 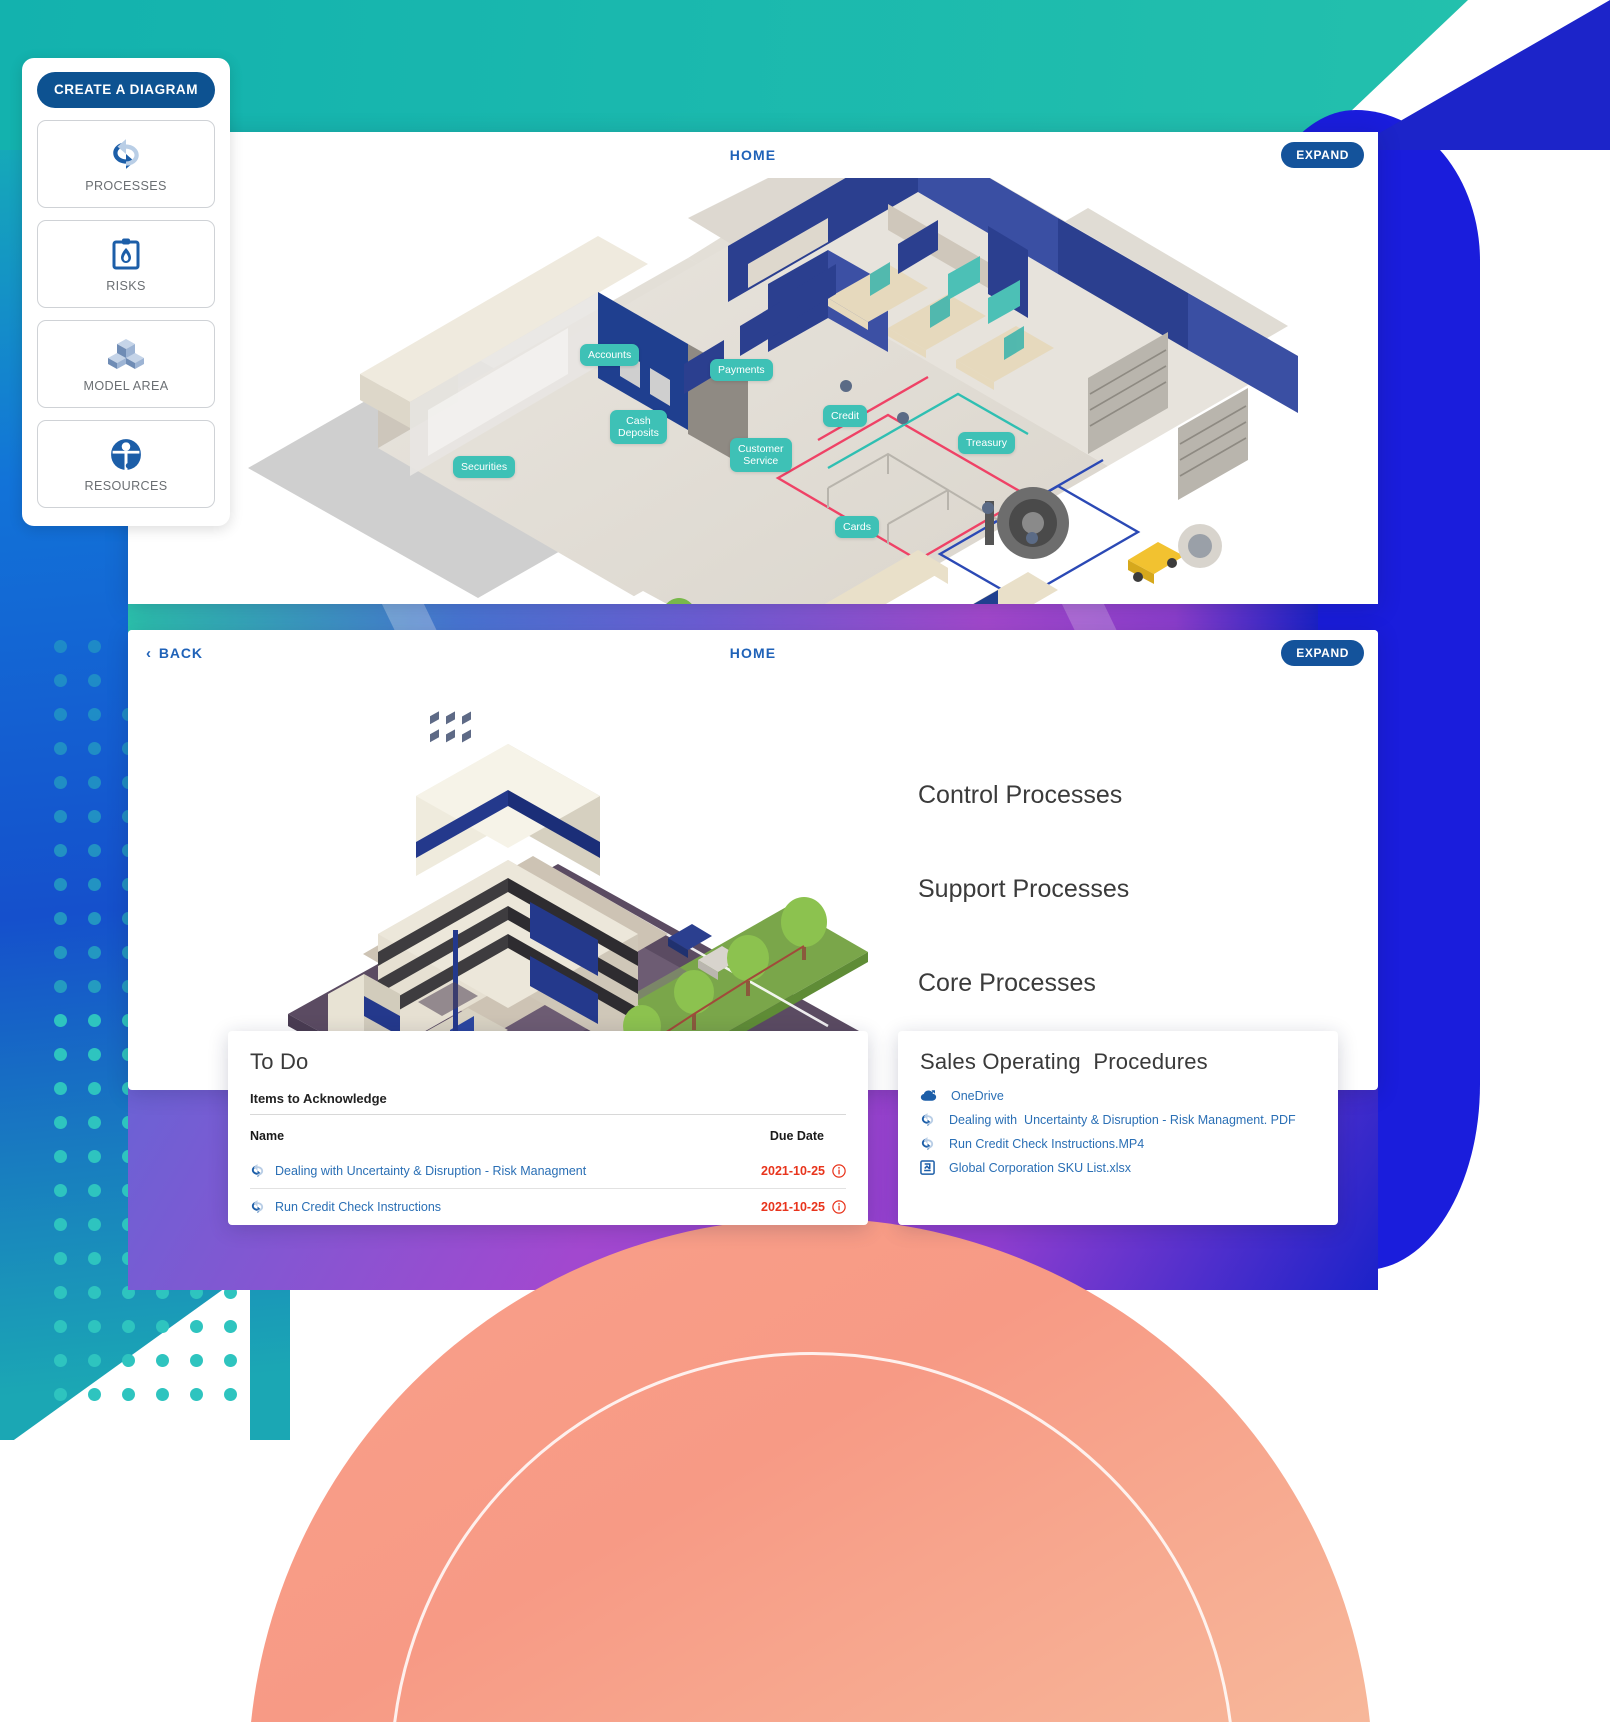 I want to click on list-item: Global Corporation SKU List.xlsx, so click(x=1118, y=1167).